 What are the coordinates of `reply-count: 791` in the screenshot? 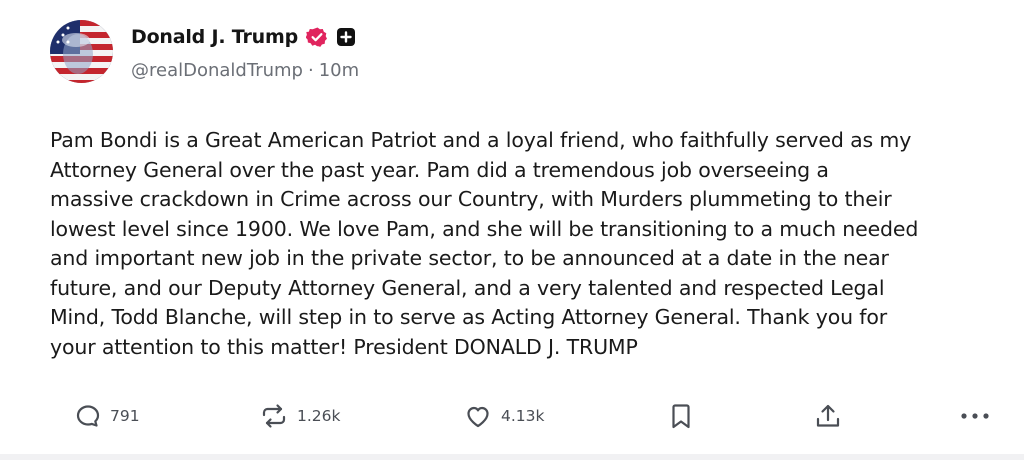 It's located at (125, 416).